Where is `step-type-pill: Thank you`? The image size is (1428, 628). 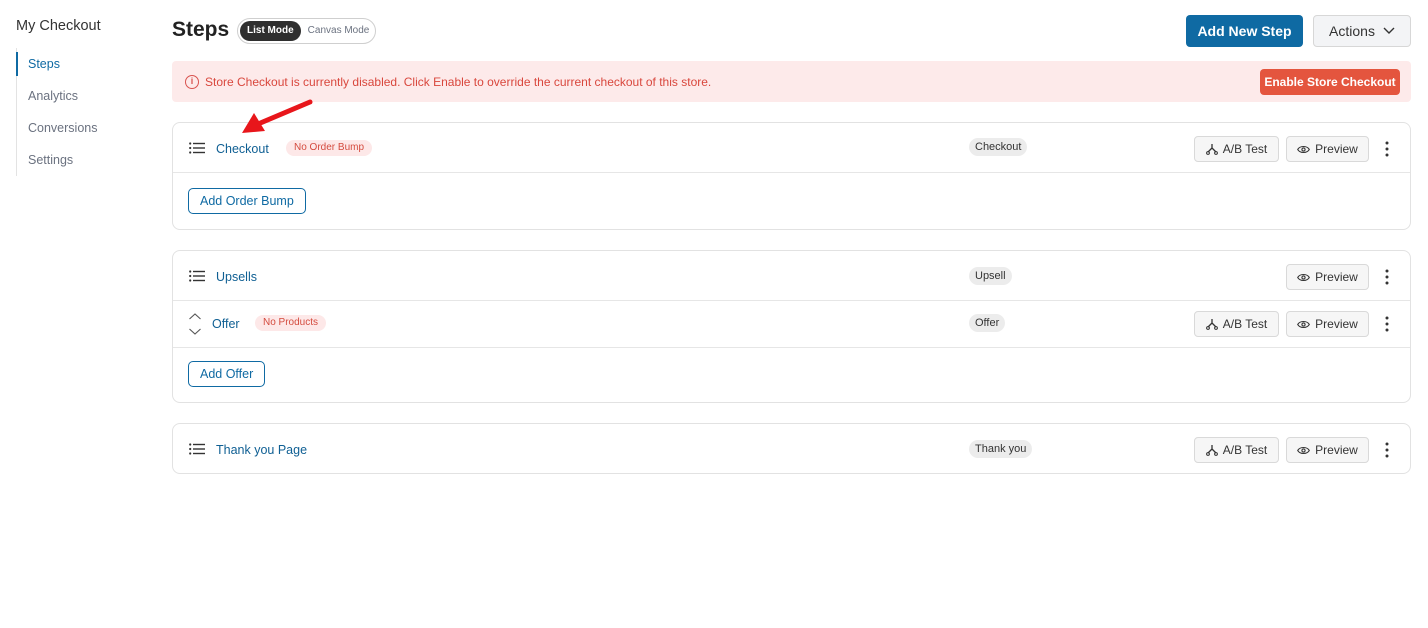 step-type-pill: Thank you is located at coordinates (1001, 449).